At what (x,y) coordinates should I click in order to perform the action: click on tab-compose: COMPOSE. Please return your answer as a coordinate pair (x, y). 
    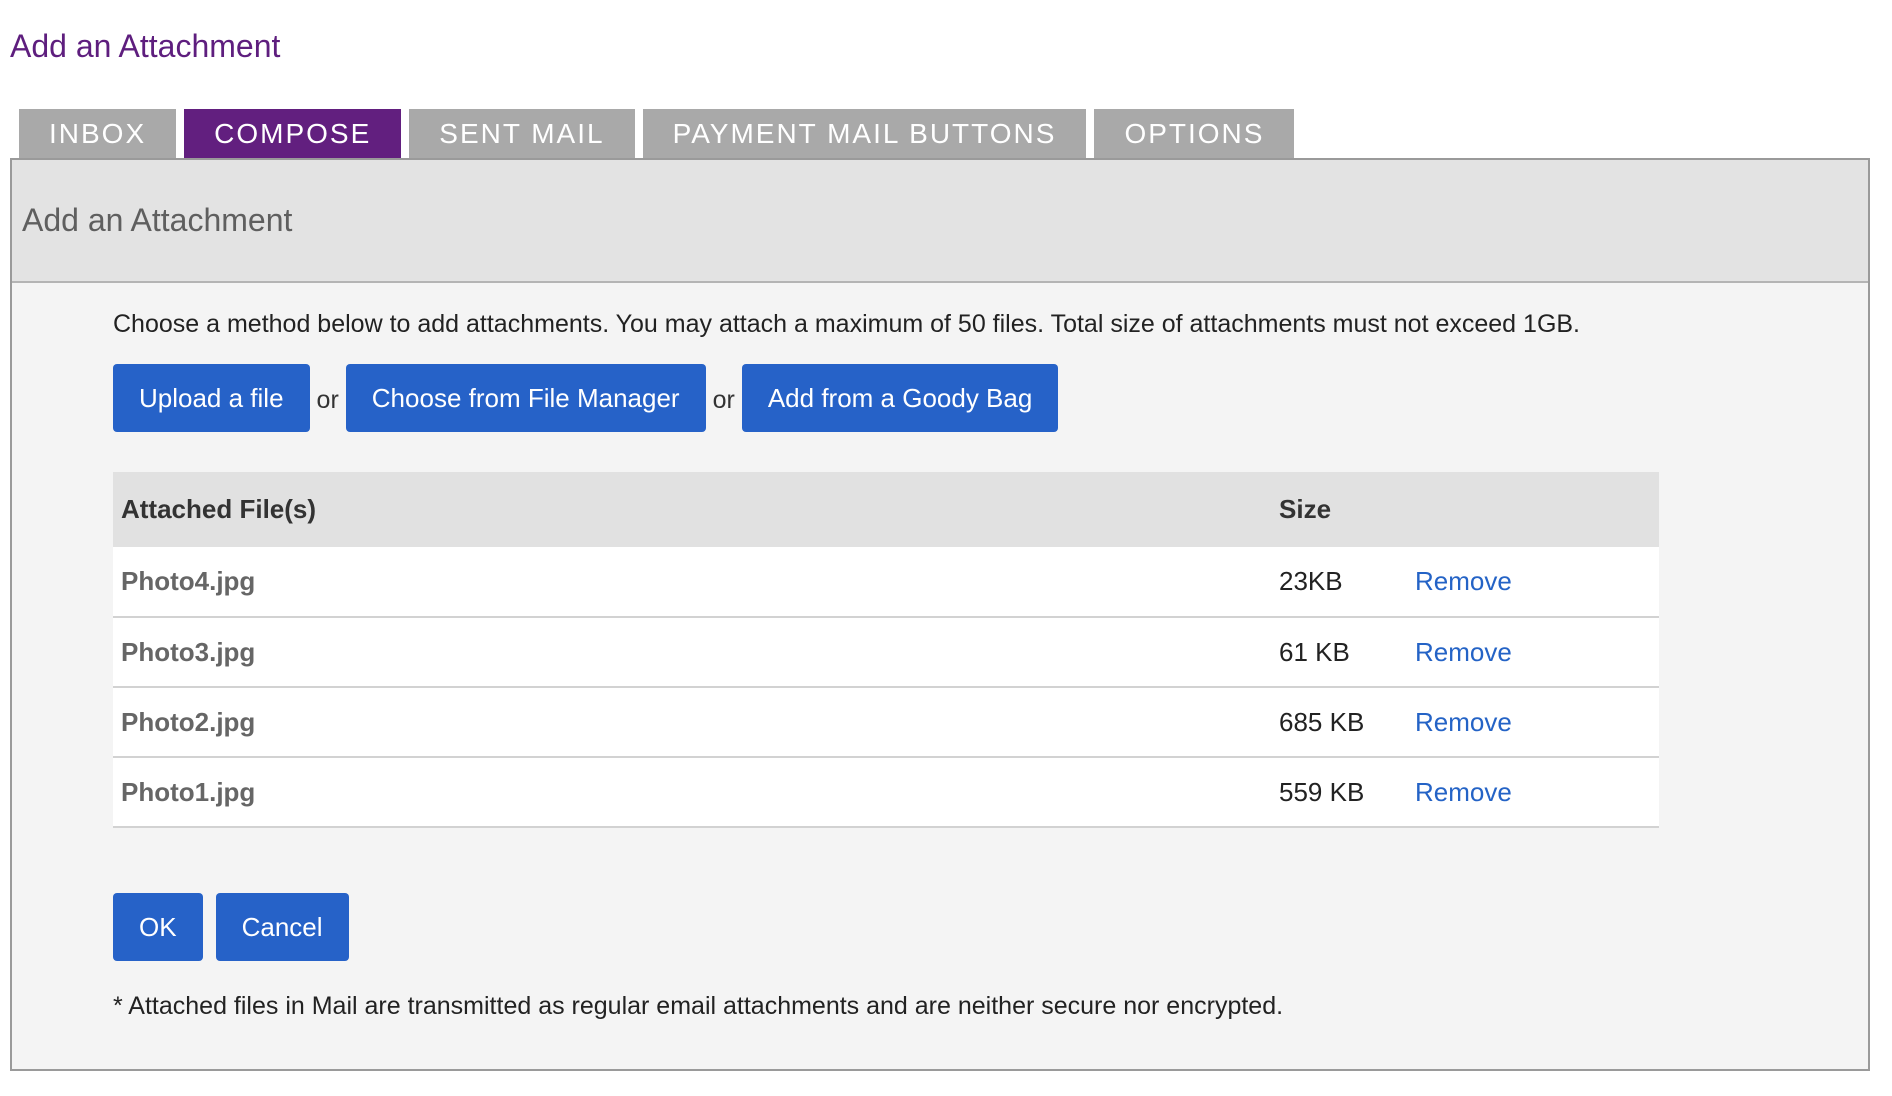
    Looking at the image, I should click on (293, 133).